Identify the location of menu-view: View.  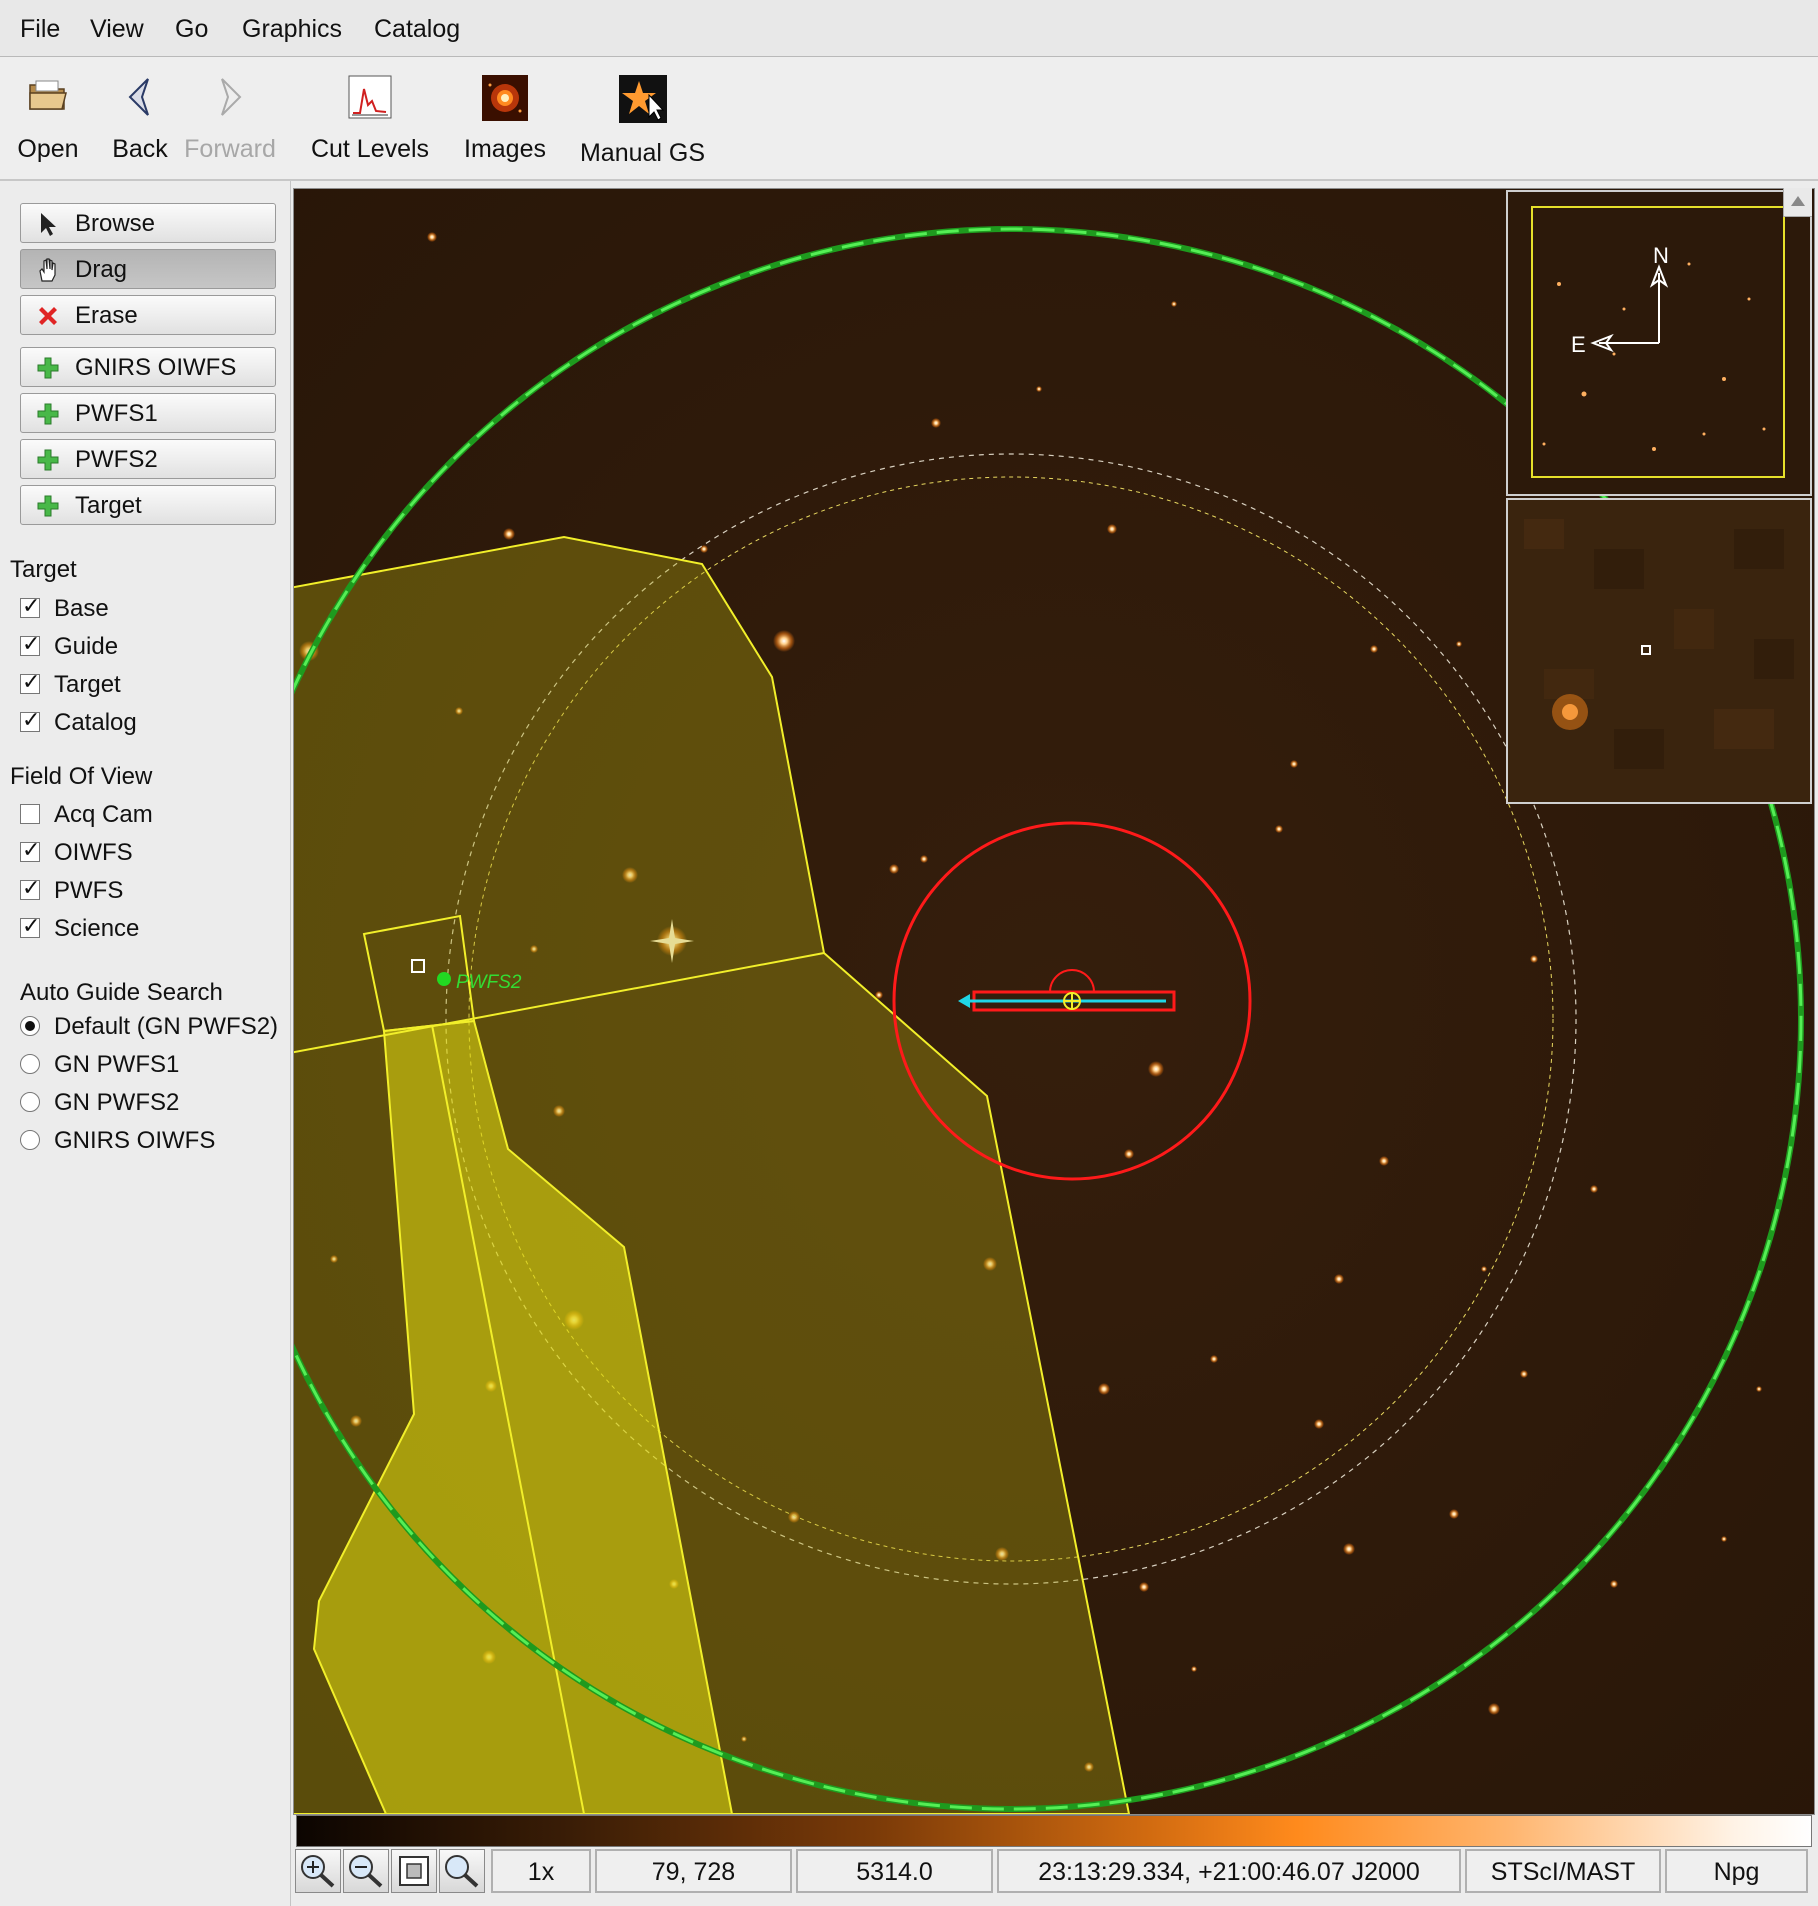
(117, 28).